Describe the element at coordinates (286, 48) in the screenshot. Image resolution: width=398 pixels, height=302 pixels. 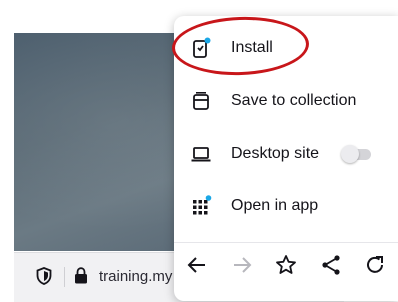
I see `menu-item-install: Install` at that location.